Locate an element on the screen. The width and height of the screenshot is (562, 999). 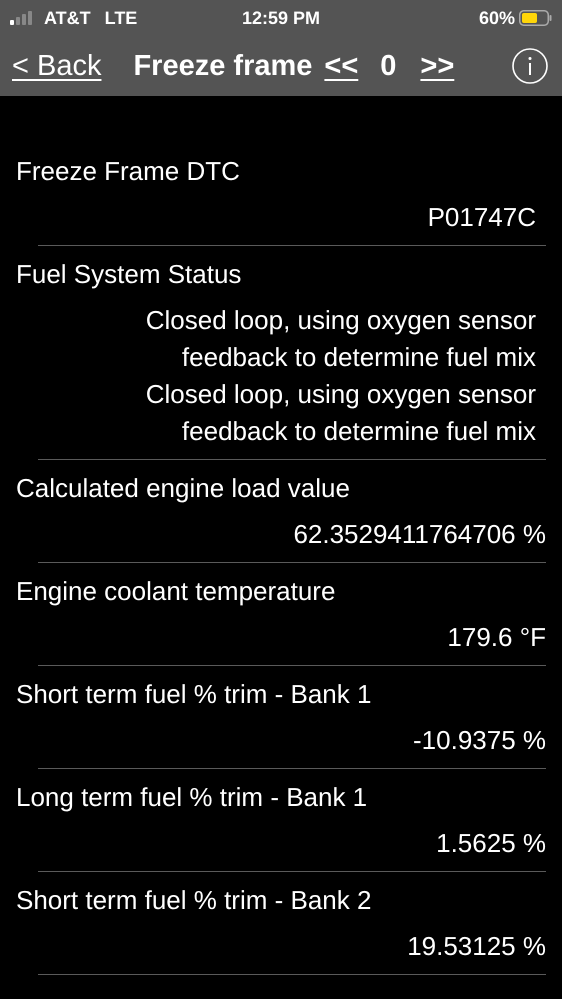
carrier-name: AT&T is located at coordinates (67, 18).